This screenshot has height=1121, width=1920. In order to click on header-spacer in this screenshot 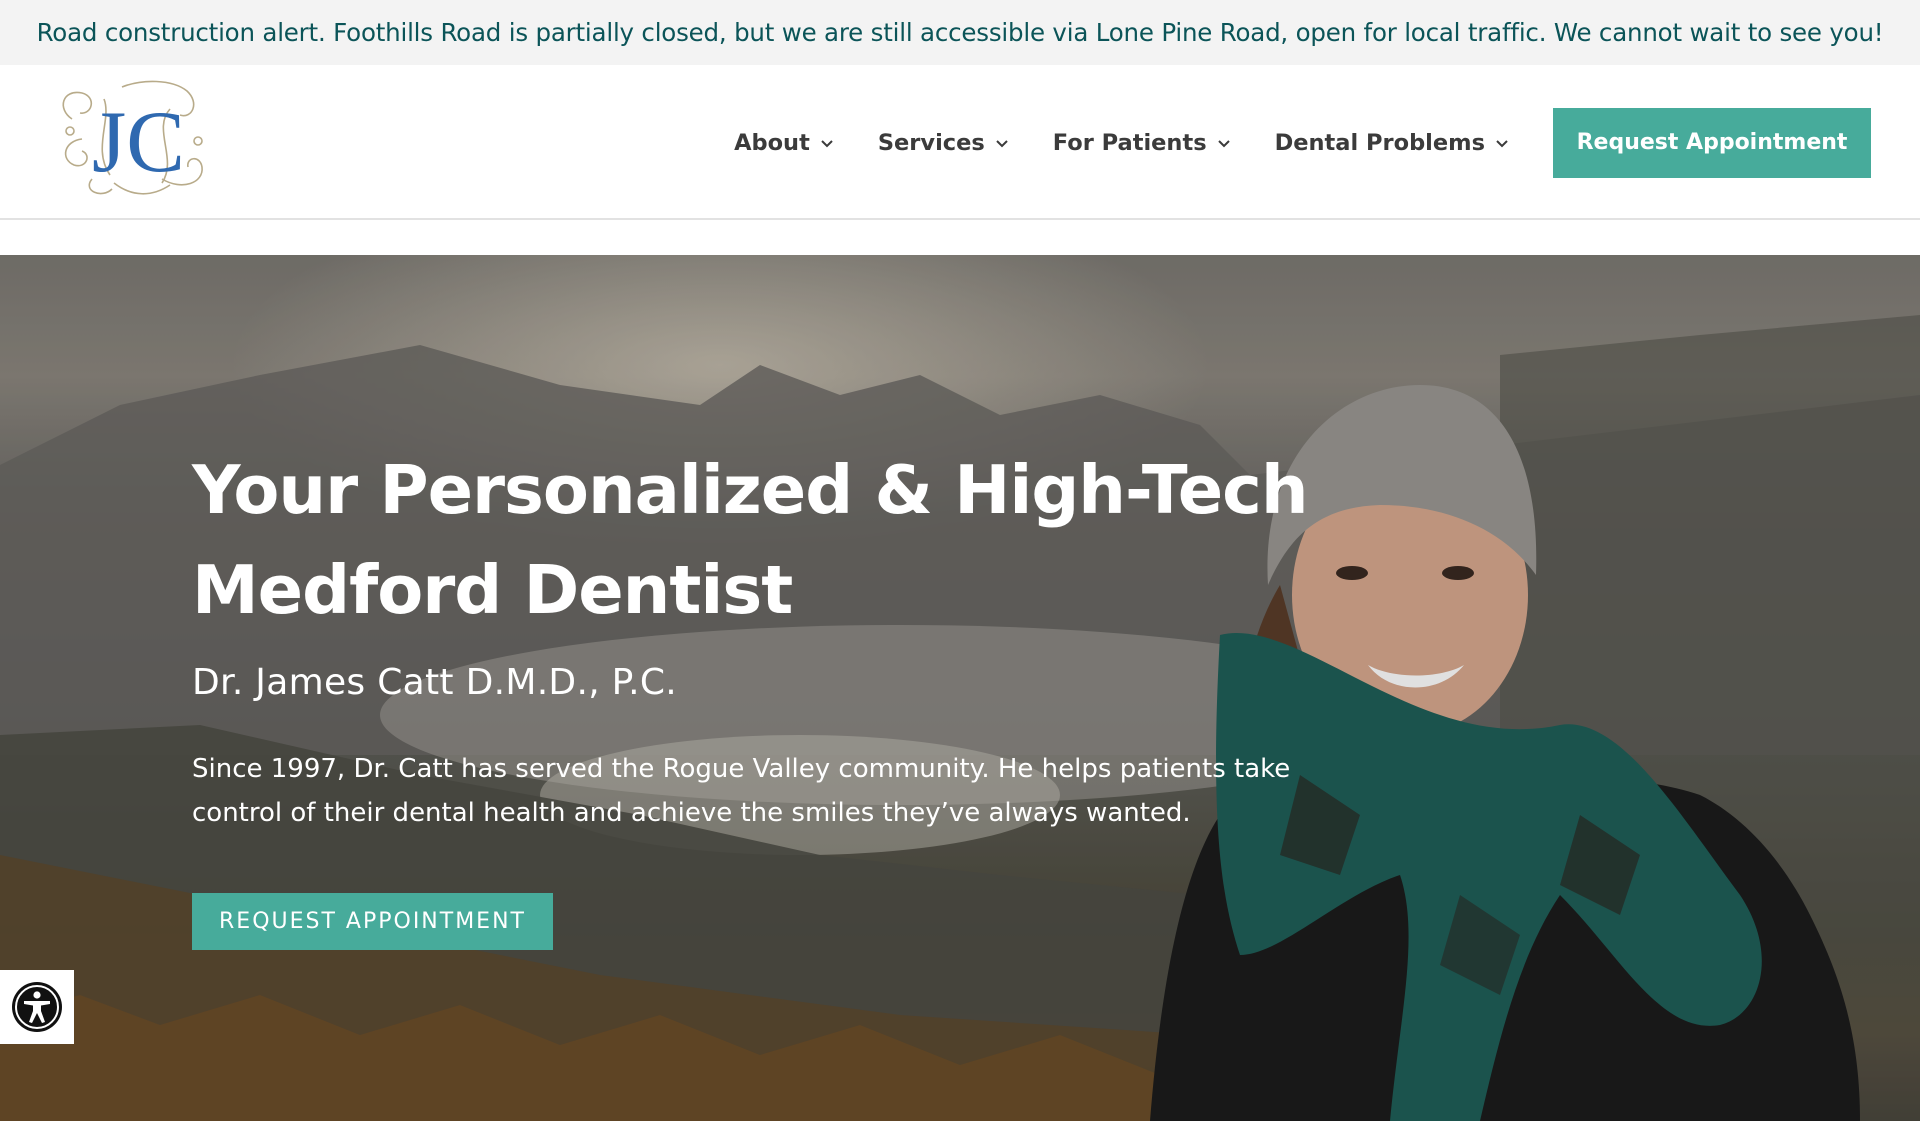, I will do `click(960, 237)`.